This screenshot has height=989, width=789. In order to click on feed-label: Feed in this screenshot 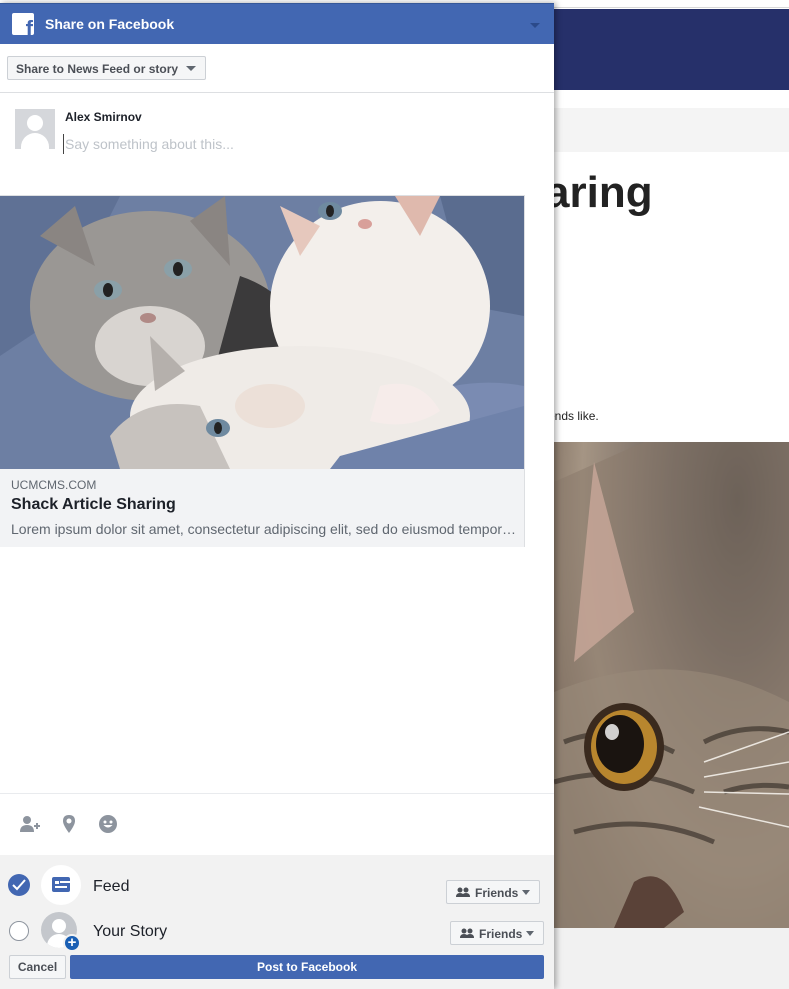, I will do `click(111, 886)`.